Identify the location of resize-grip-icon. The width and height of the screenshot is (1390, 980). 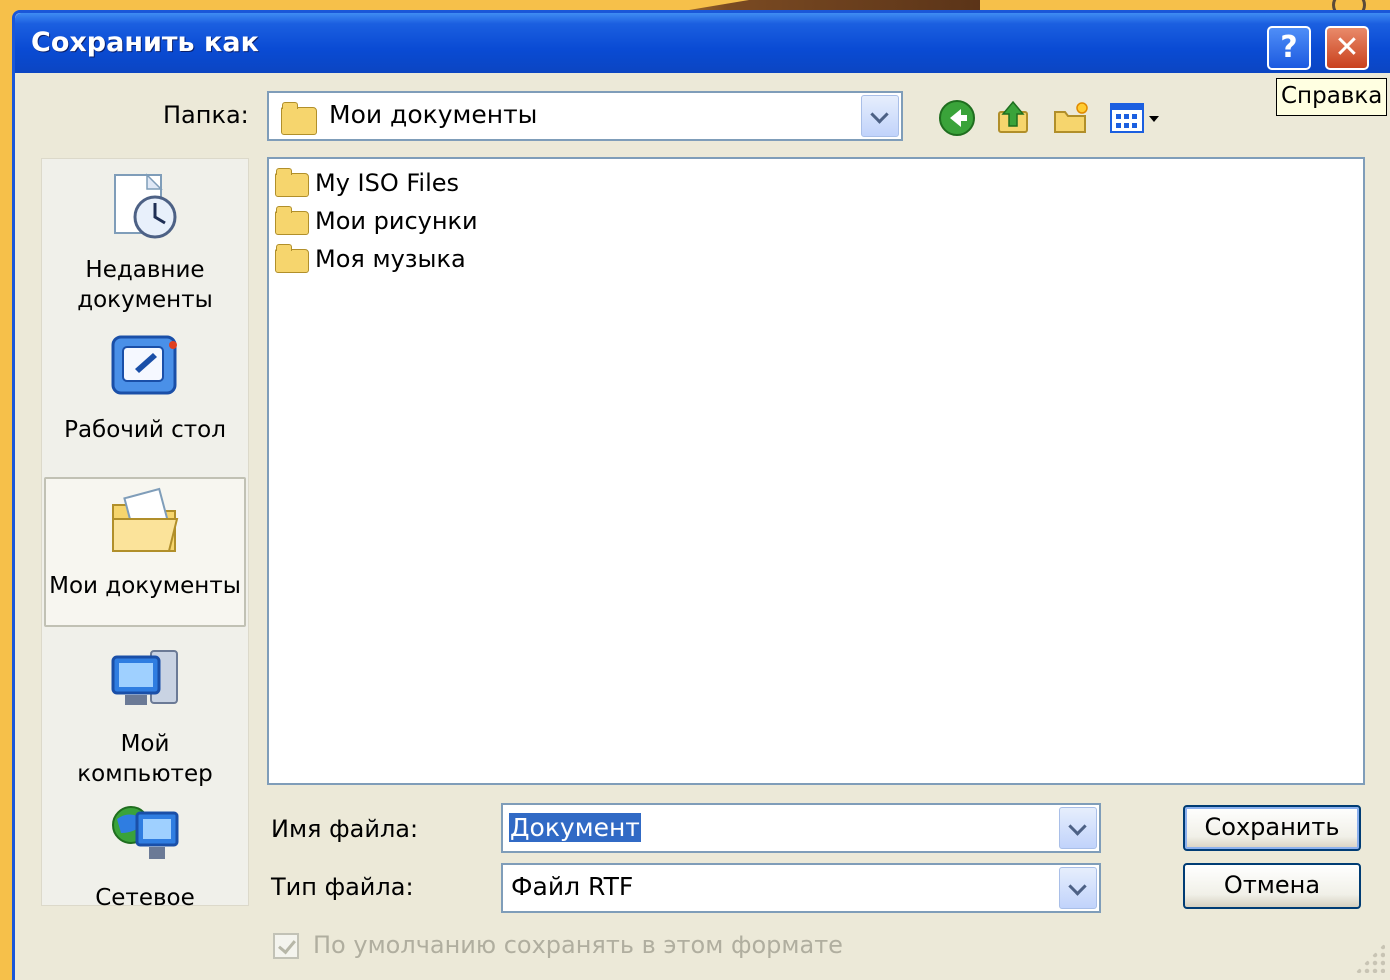
(1370, 958).